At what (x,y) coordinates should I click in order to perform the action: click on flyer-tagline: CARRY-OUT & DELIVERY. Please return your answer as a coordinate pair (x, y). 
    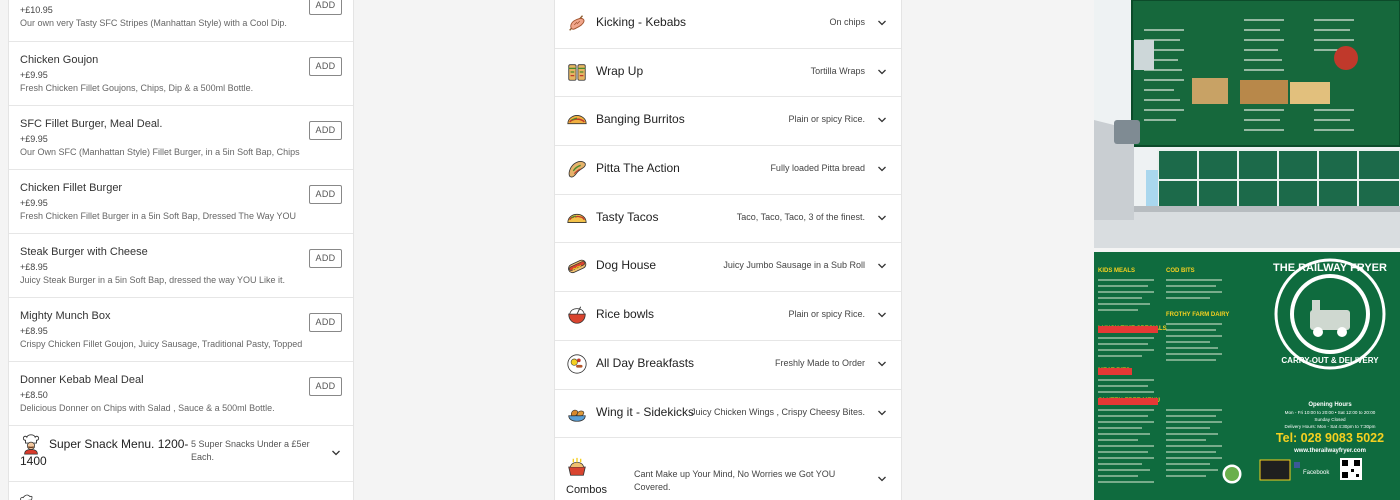
    Looking at the image, I should click on (1330, 360).